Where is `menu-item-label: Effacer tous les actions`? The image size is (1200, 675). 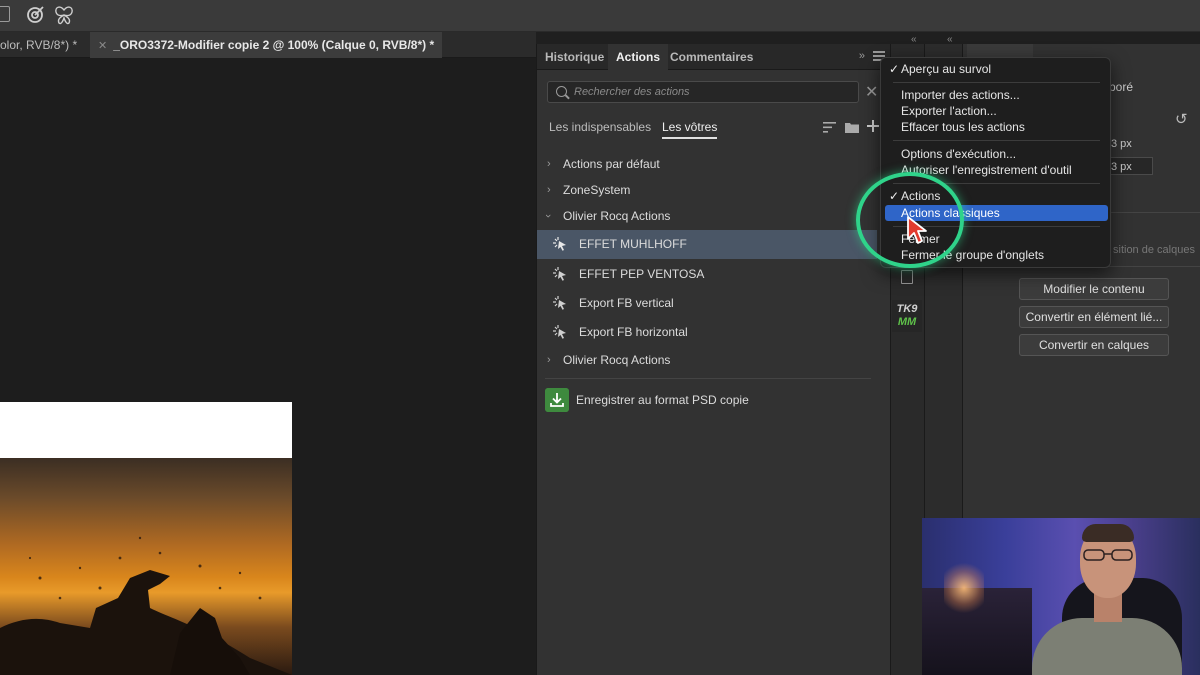
menu-item-label: Effacer tous les actions is located at coordinates (963, 127).